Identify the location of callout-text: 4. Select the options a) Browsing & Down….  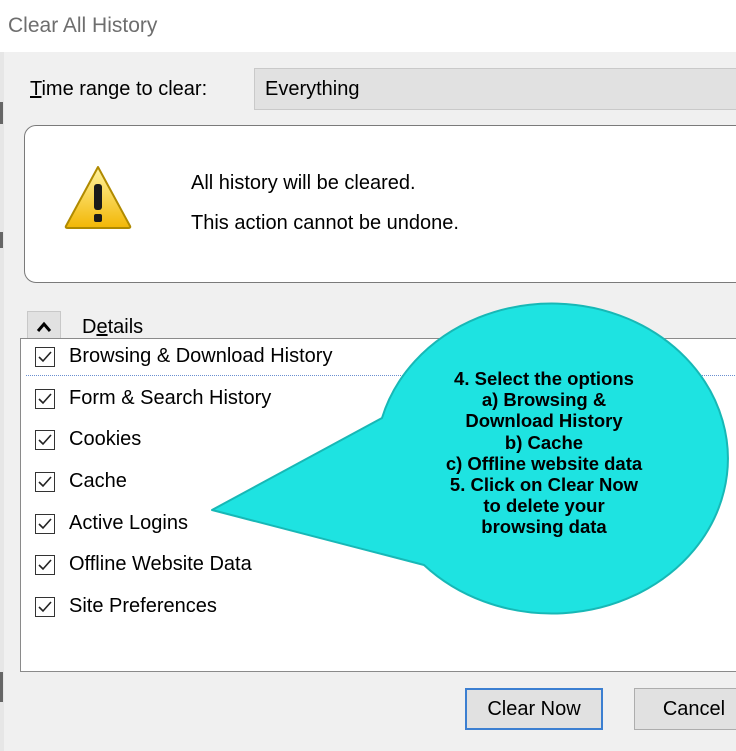
(544, 453).